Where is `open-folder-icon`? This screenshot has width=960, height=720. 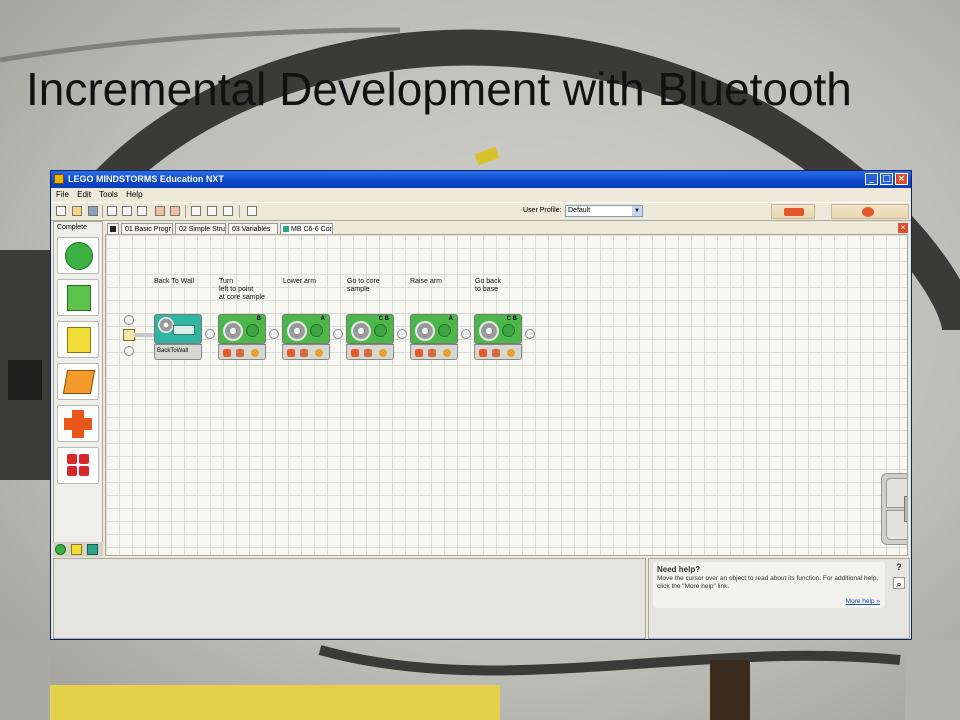
open-folder-icon is located at coordinates (77, 211).